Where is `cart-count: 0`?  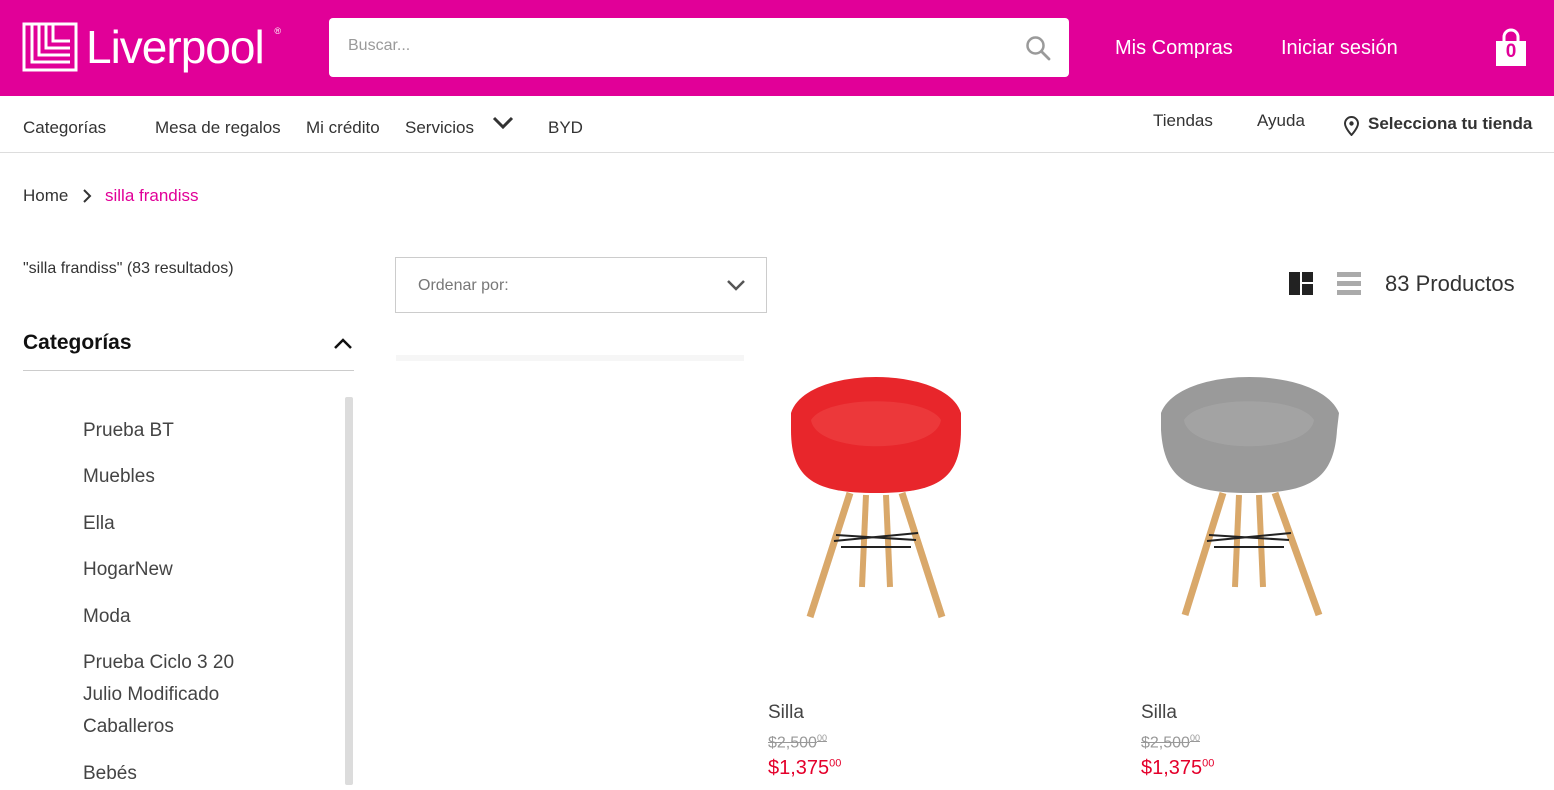 cart-count: 0 is located at coordinates (1511, 51).